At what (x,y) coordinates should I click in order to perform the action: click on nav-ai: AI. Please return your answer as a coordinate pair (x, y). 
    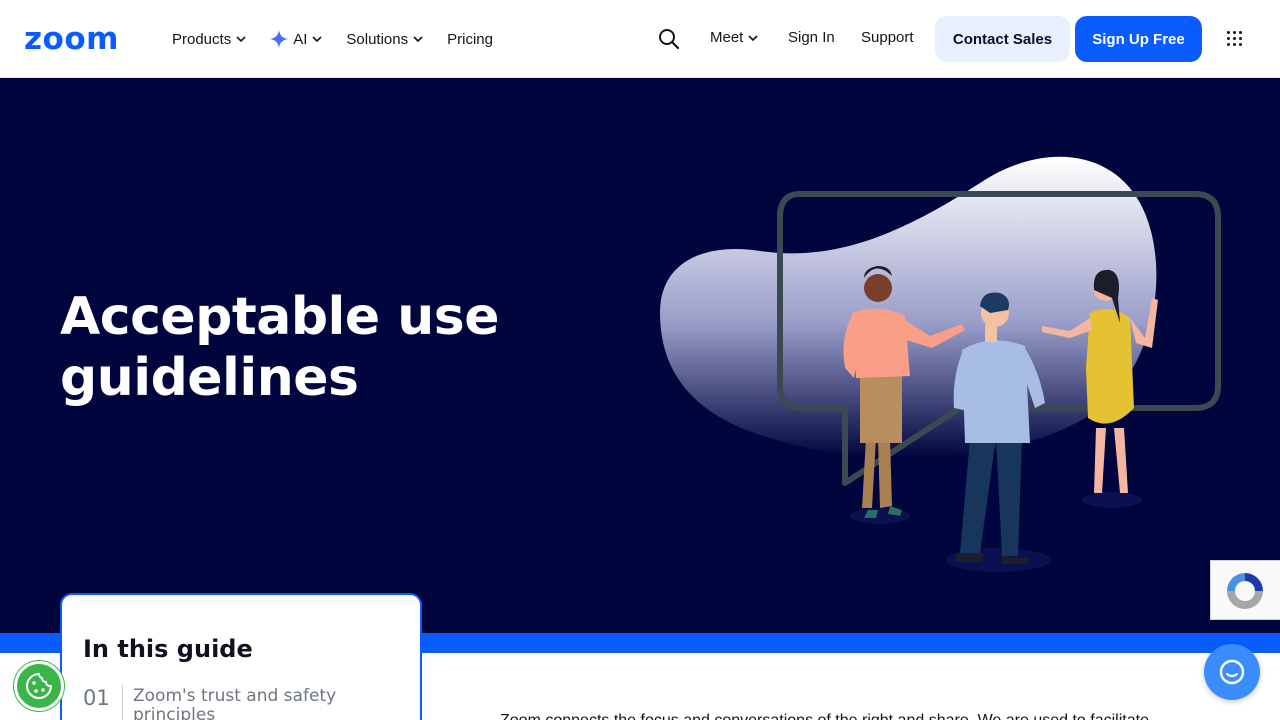
    Looking at the image, I should click on (296, 39).